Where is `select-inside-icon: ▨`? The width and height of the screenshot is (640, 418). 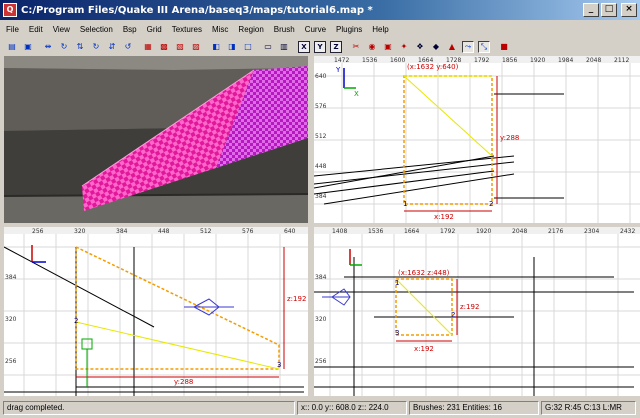 select-inside-icon: ▨ is located at coordinates (196, 47).